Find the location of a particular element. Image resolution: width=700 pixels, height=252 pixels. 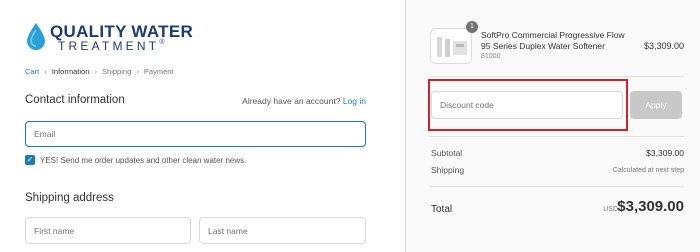

email-placeholder: Email is located at coordinates (45, 134).